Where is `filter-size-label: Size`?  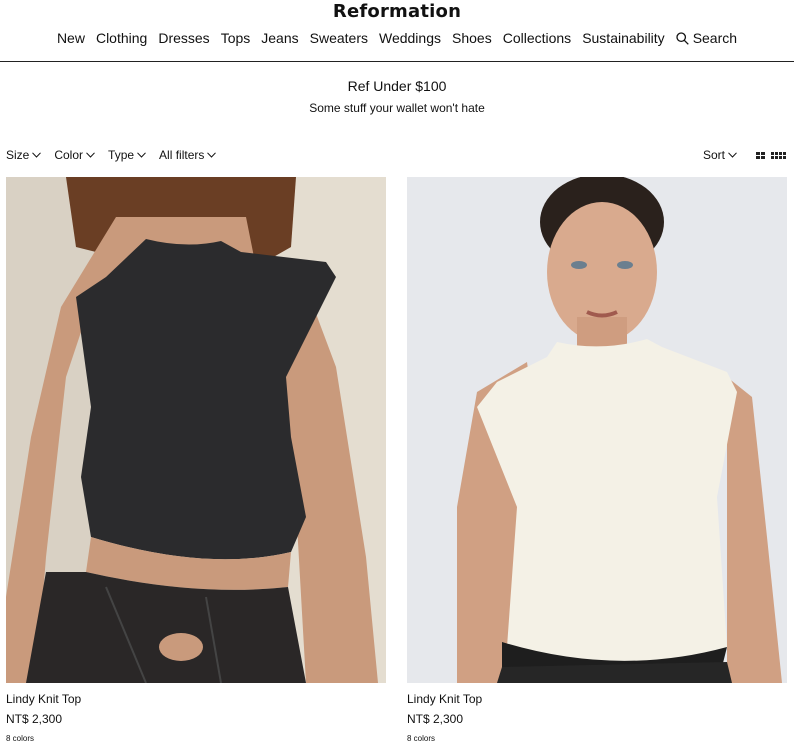 filter-size-label: Size is located at coordinates (18, 155).